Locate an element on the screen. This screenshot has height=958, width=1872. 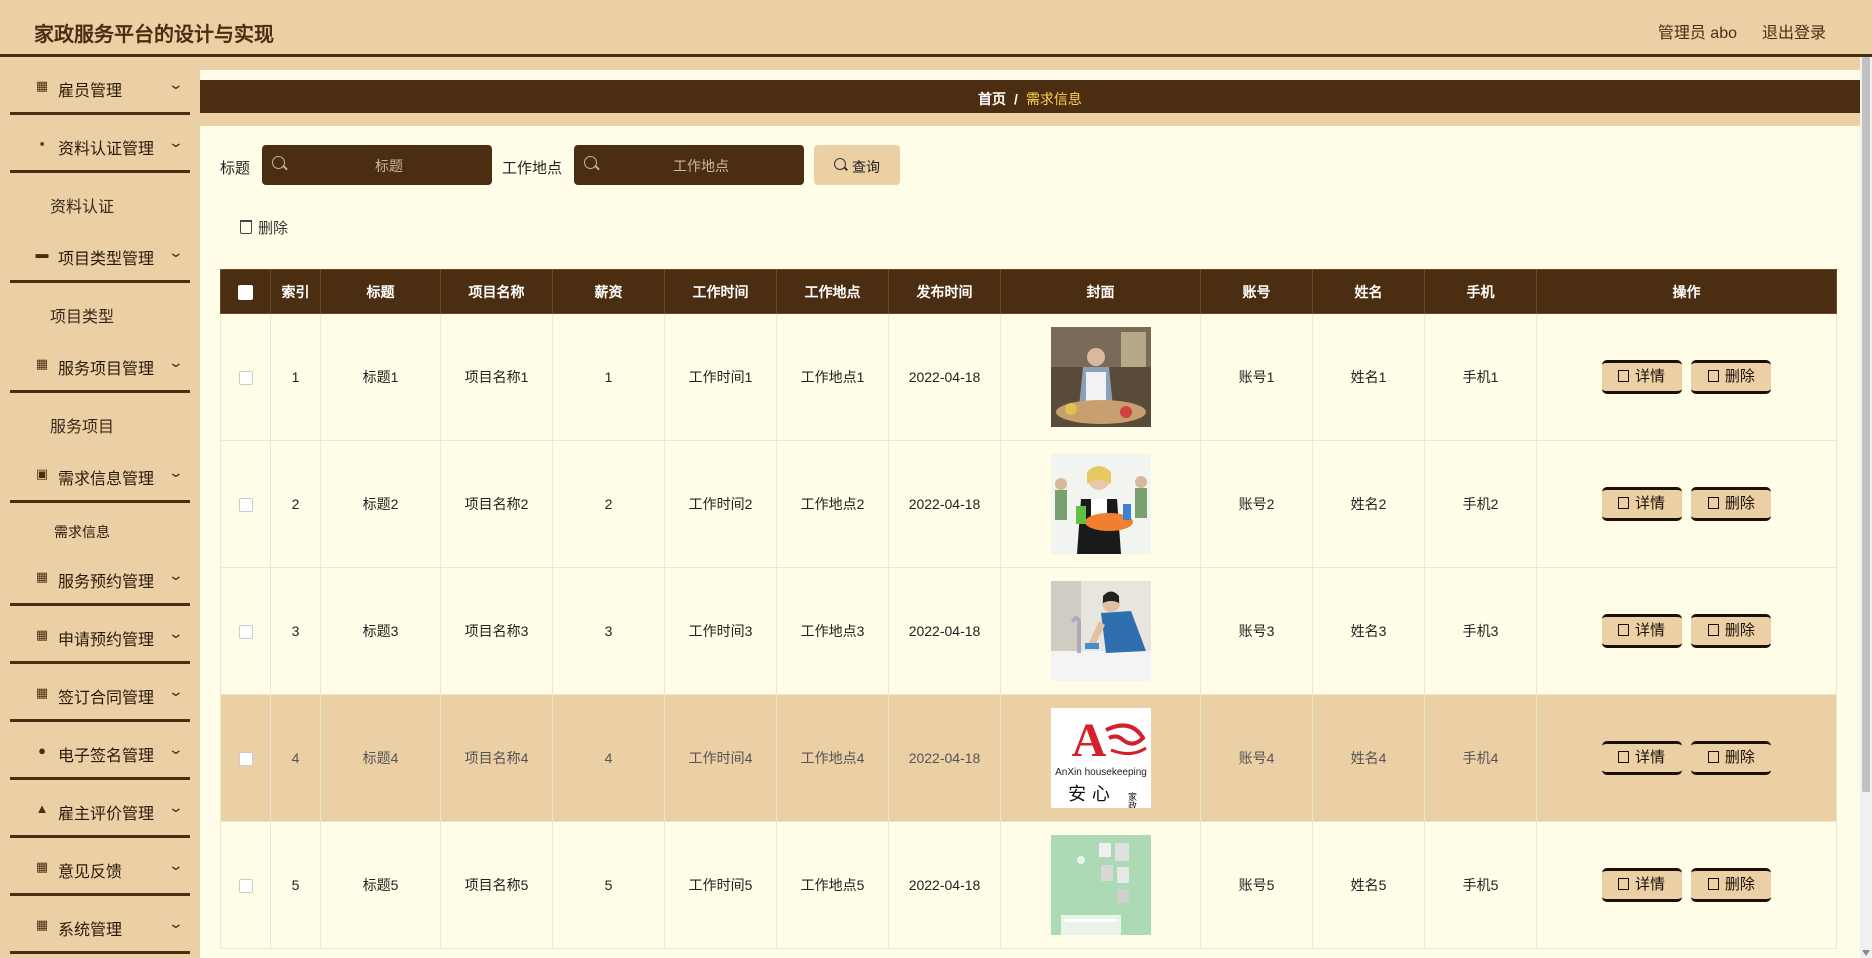
sidebar-subitem-demand-info: 需求信息 is located at coordinates (82, 532).